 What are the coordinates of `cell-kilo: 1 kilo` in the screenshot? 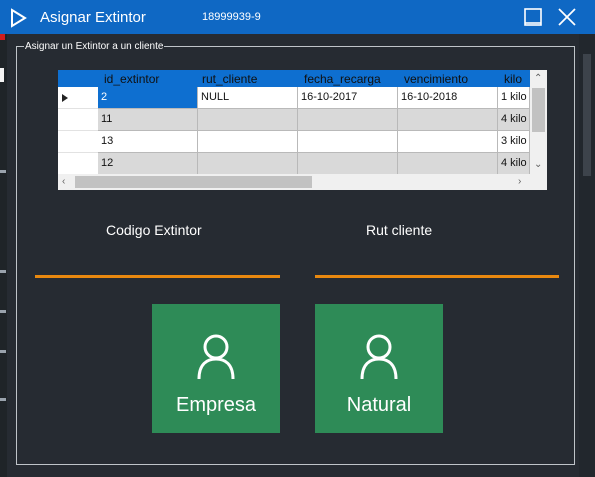 It's located at (514, 98).